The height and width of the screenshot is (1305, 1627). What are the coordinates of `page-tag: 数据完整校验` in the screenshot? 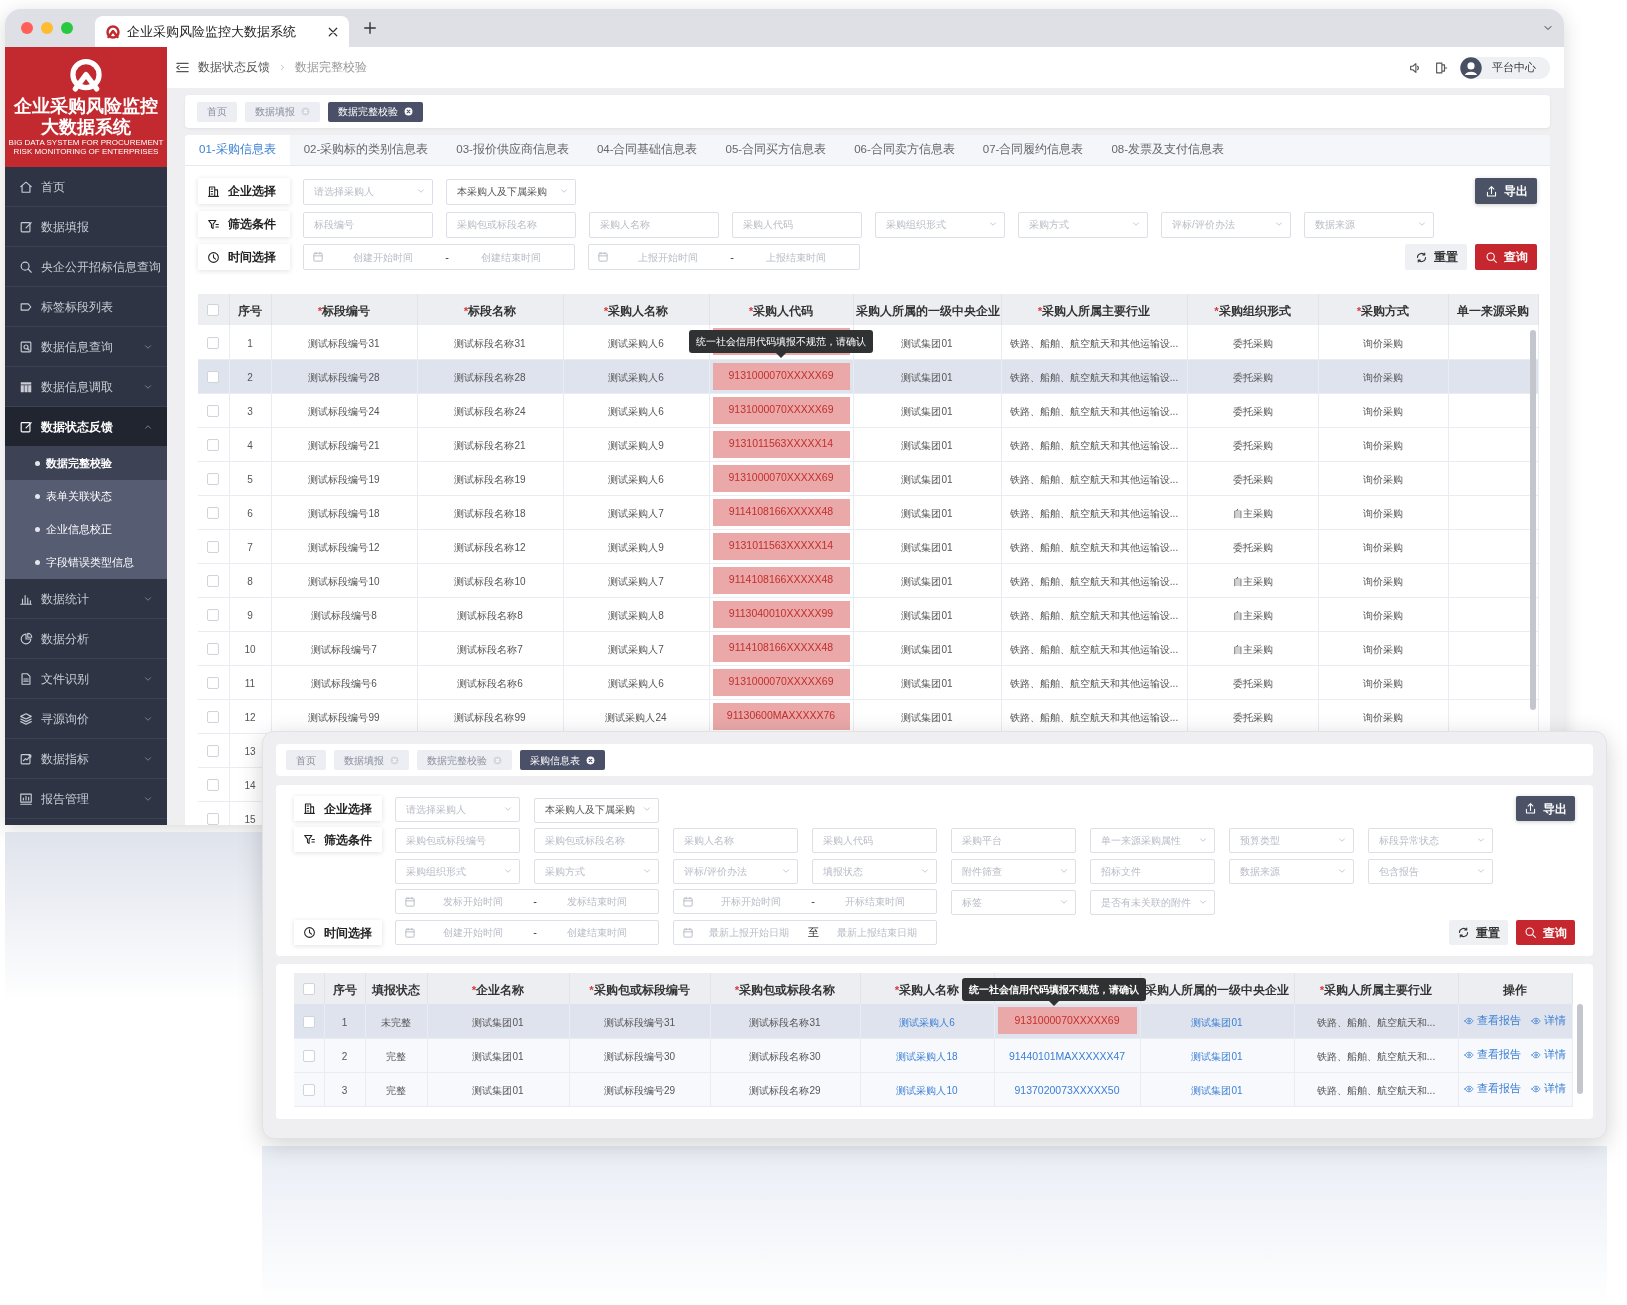 It's located at (375, 111).